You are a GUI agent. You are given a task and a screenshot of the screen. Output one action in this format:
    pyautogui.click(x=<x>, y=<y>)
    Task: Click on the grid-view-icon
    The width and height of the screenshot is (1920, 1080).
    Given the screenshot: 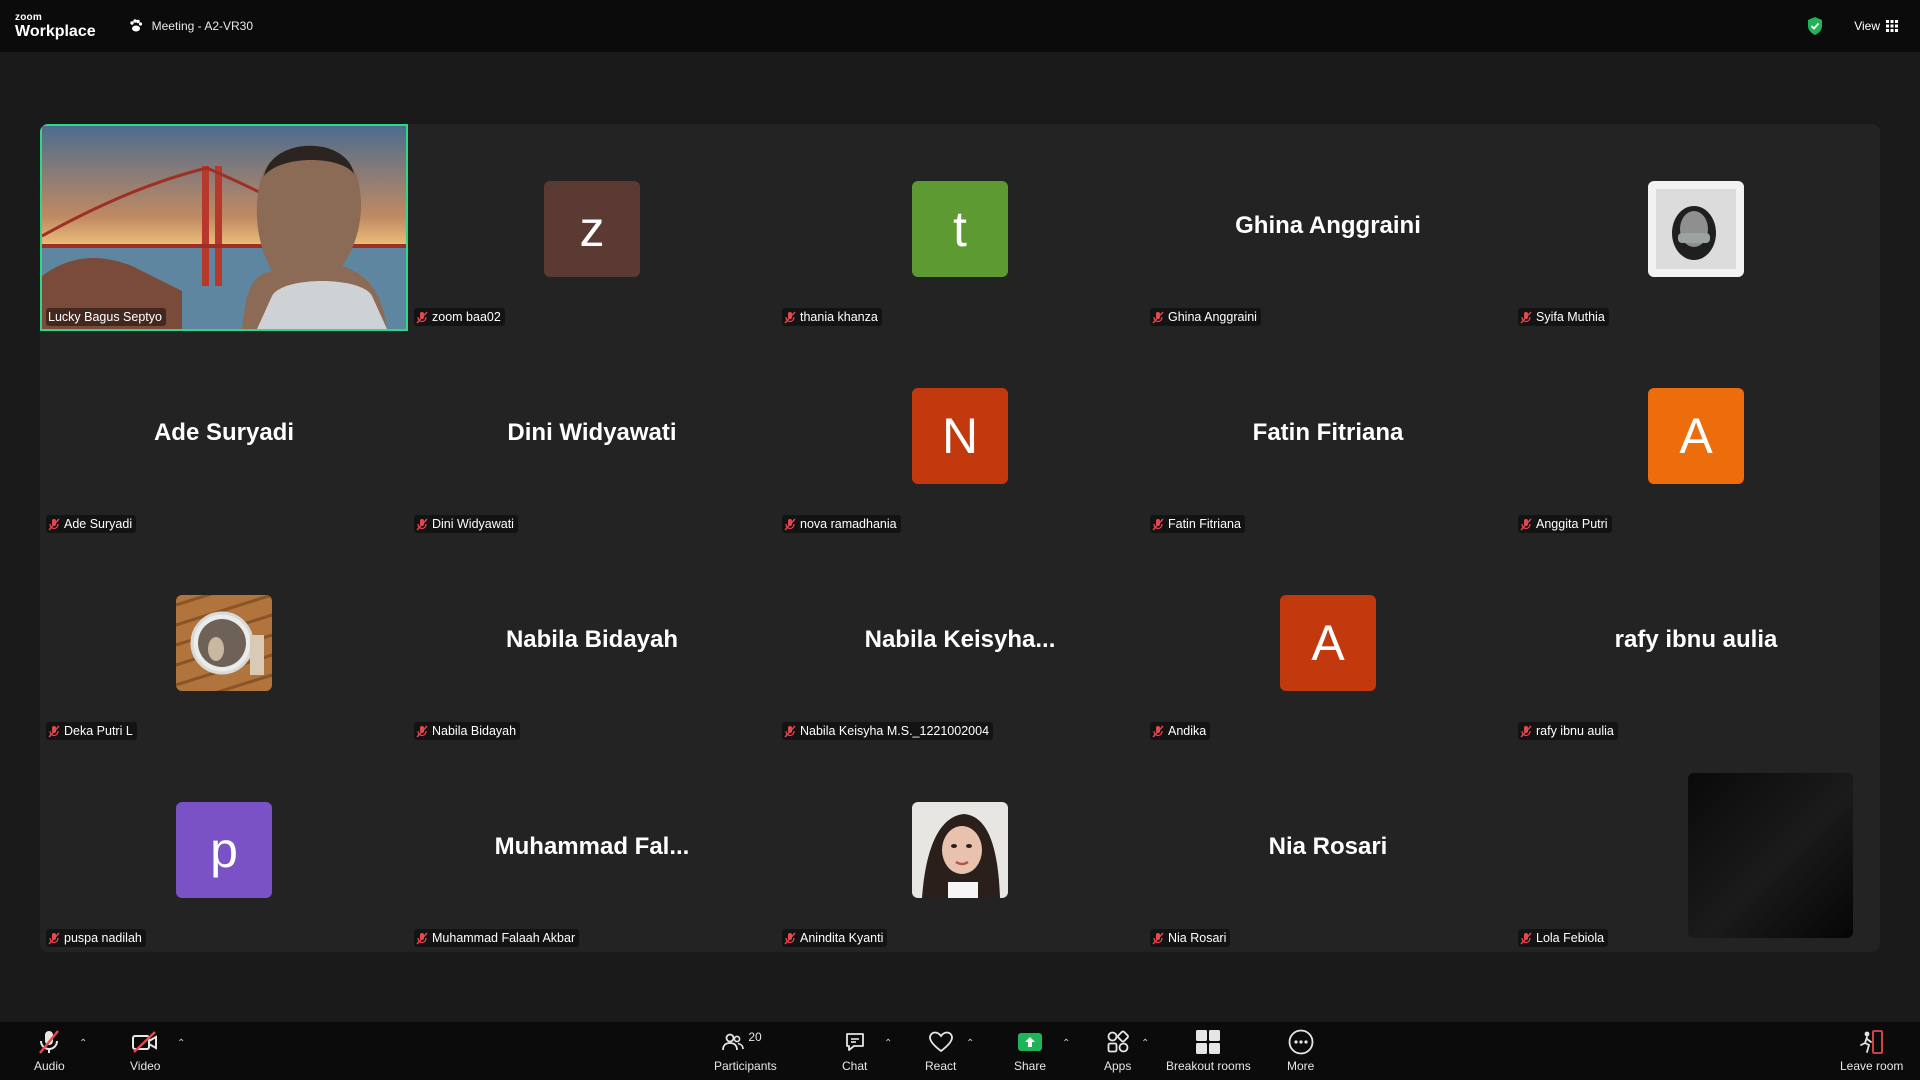 What is the action you would take?
    pyautogui.click(x=1892, y=26)
    